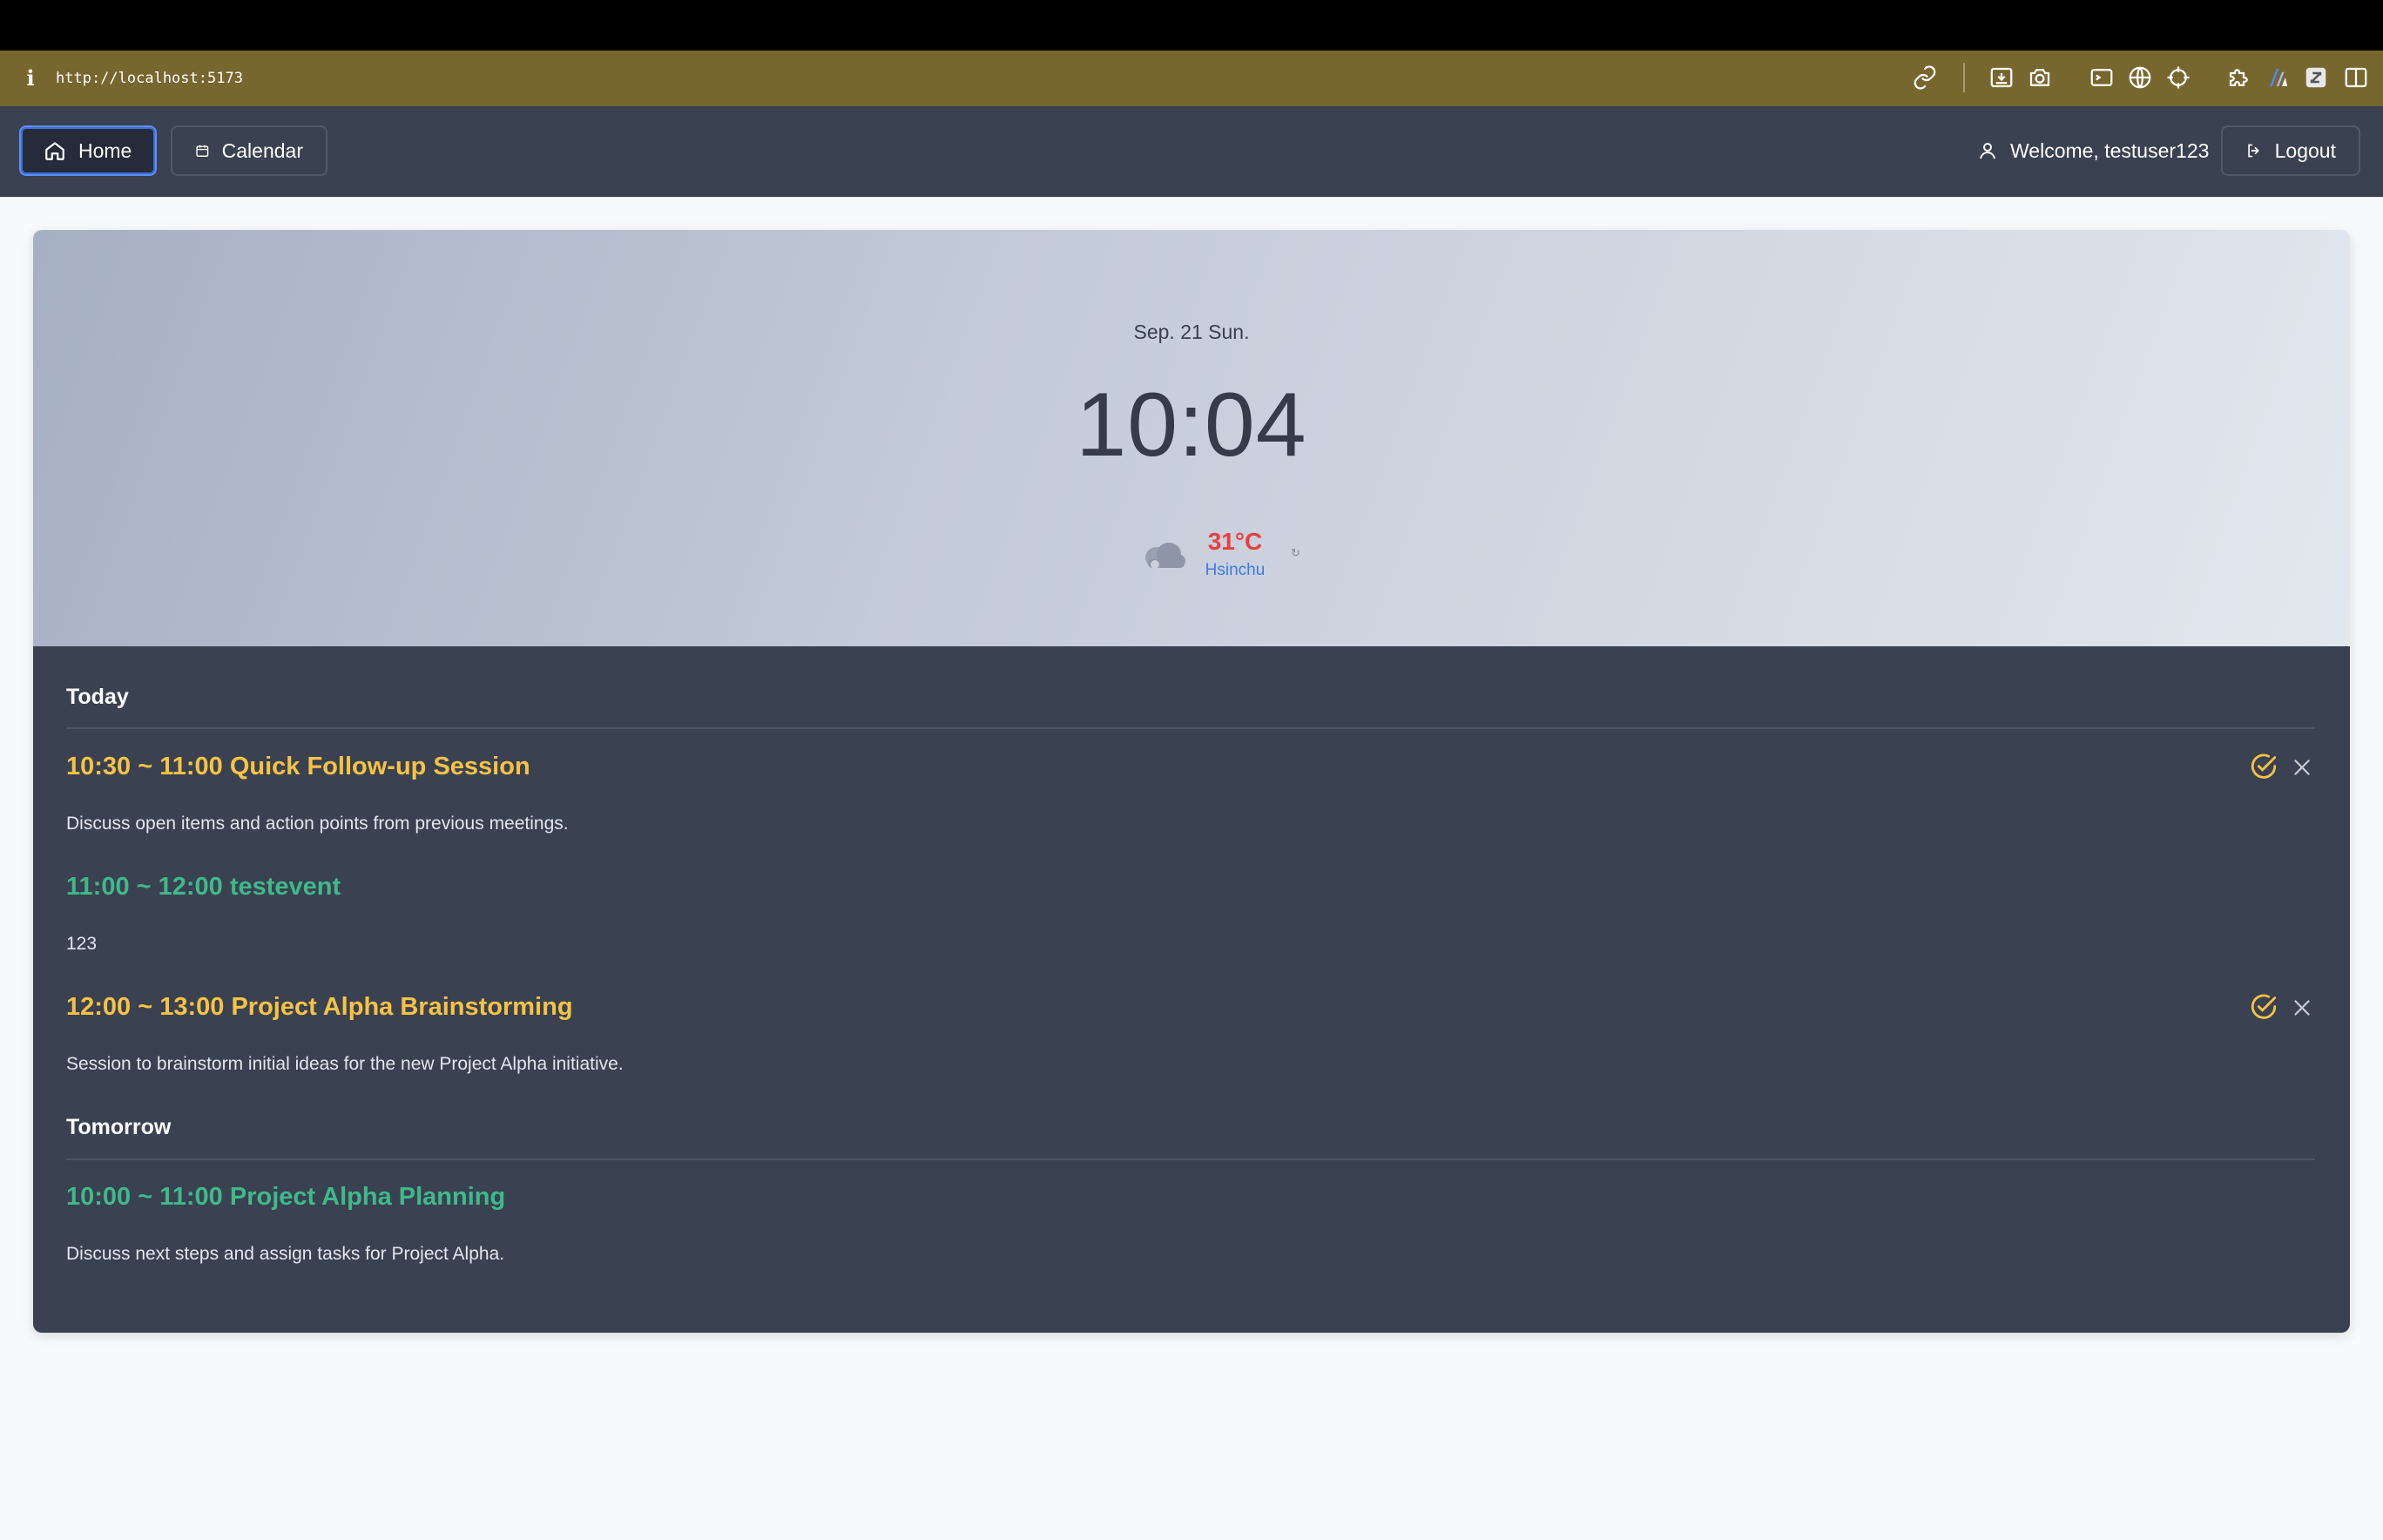 This screenshot has height=1540, width=2383. I want to click on crosshair-icon, so click(2178, 77).